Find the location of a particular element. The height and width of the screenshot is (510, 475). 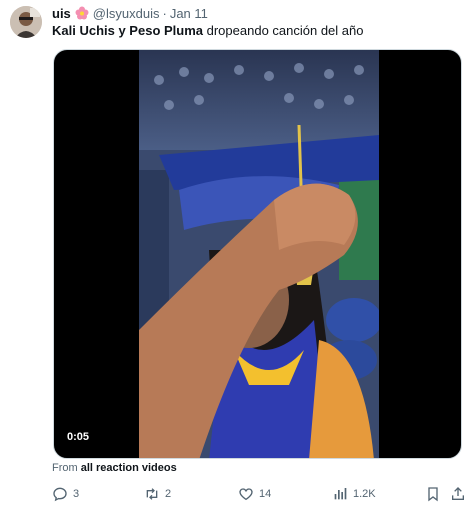

tweet-date: Jan 11 is located at coordinates (189, 13).